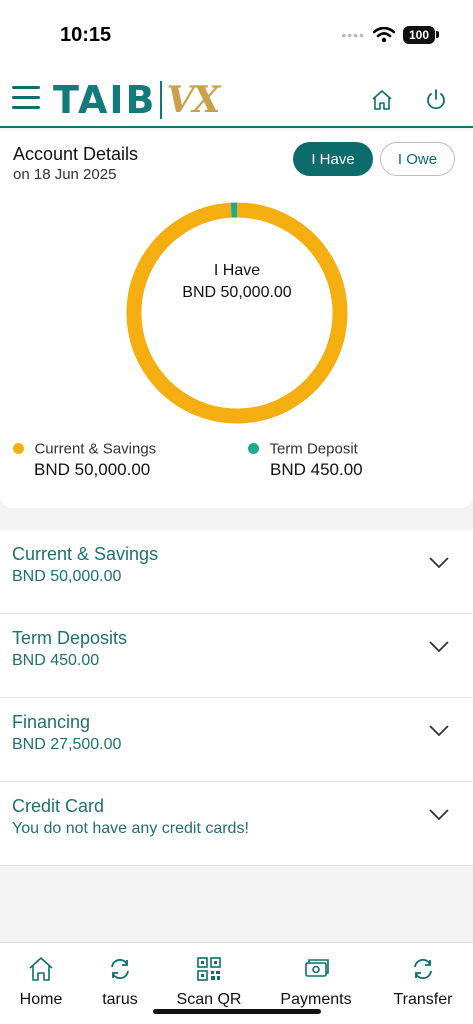  What do you see at coordinates (76, 154) in the screenshot?
I see `account-details-title: Account Details` at bounding box center [76, 154].